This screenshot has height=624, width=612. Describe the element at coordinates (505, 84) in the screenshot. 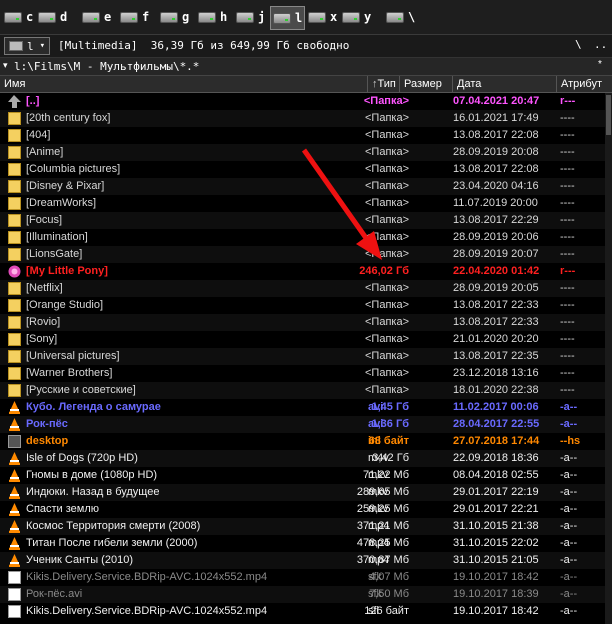

I see `header-date: Дата` at that location.